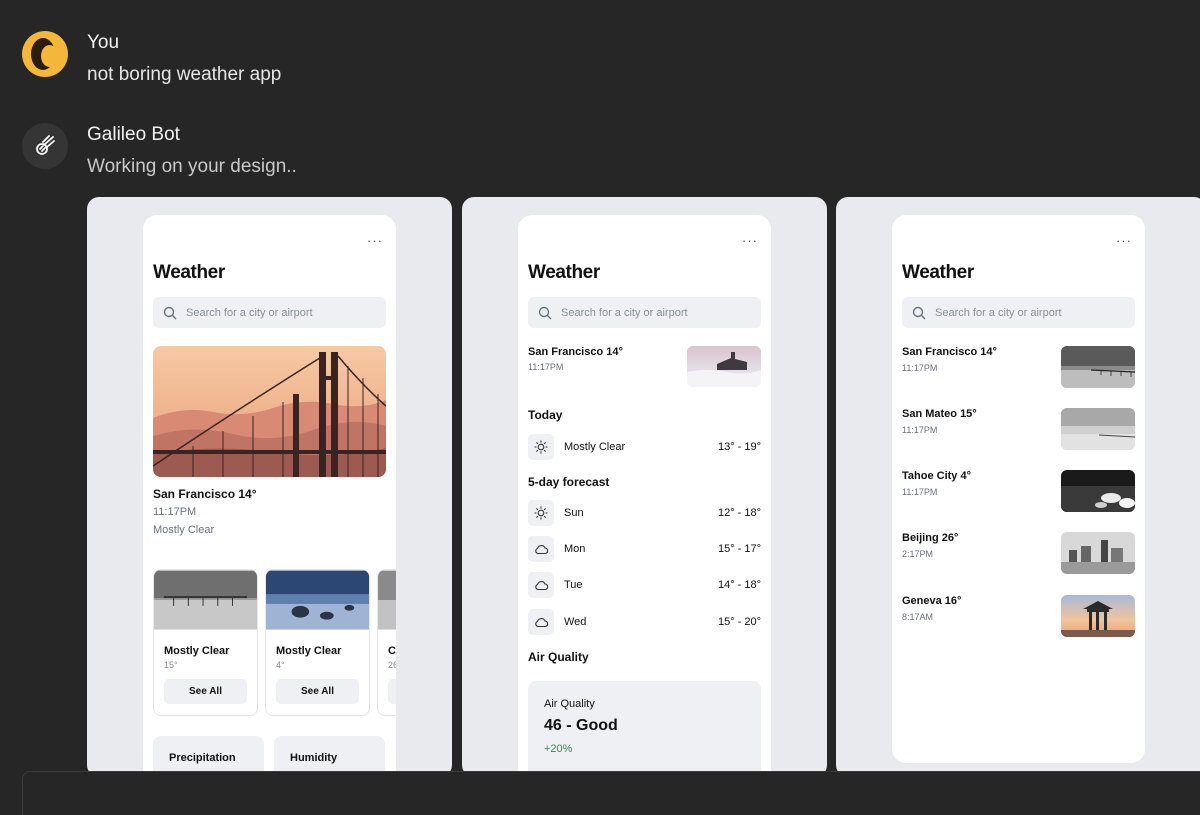 This screenshot has width=1200, height=815. Describe the element at coordinates (269, 496) in the screenshot. I see `phone-screen: ··· Weather Search for a city or airport` at that location.